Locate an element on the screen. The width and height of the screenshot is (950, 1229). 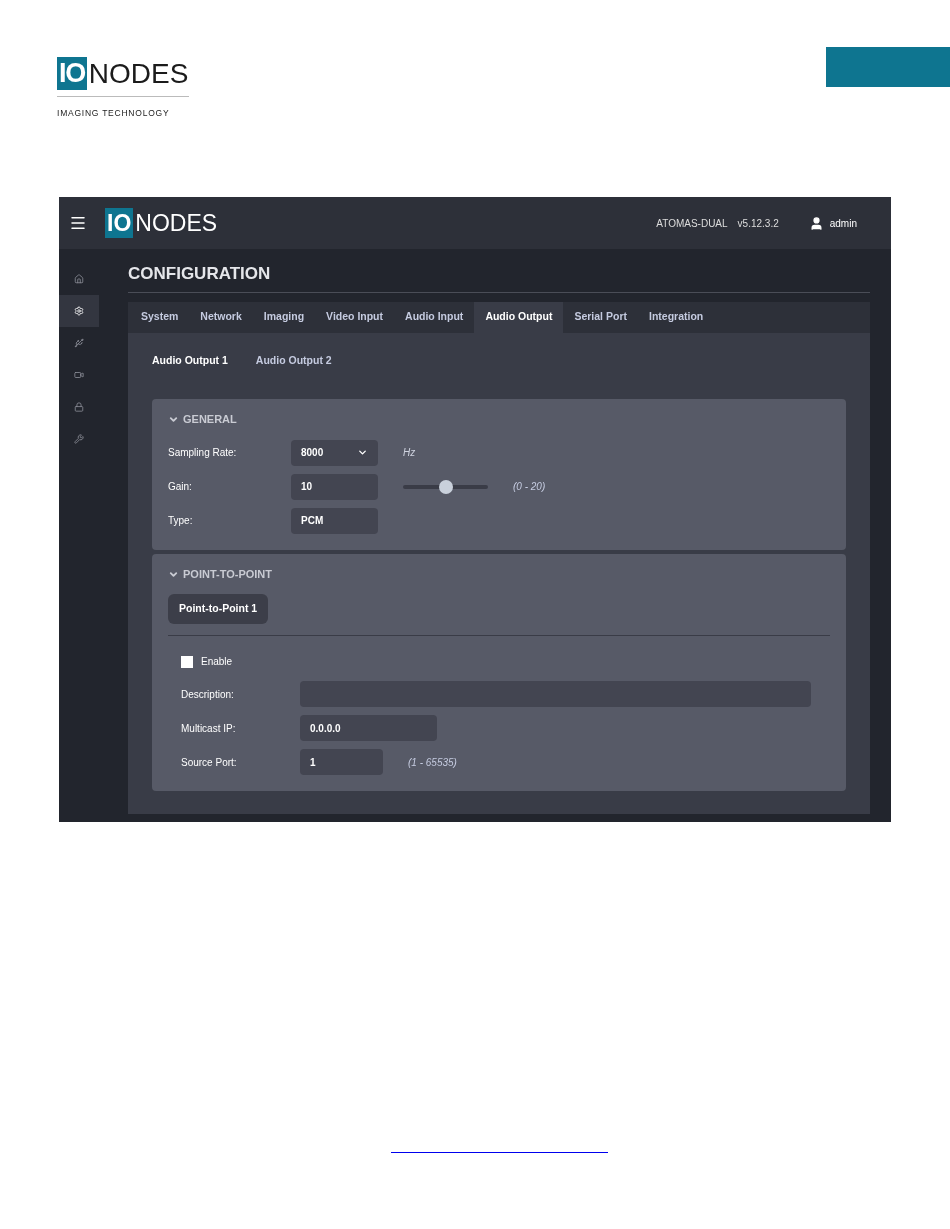
input-field: 10 is located at coordinates (334, 486).